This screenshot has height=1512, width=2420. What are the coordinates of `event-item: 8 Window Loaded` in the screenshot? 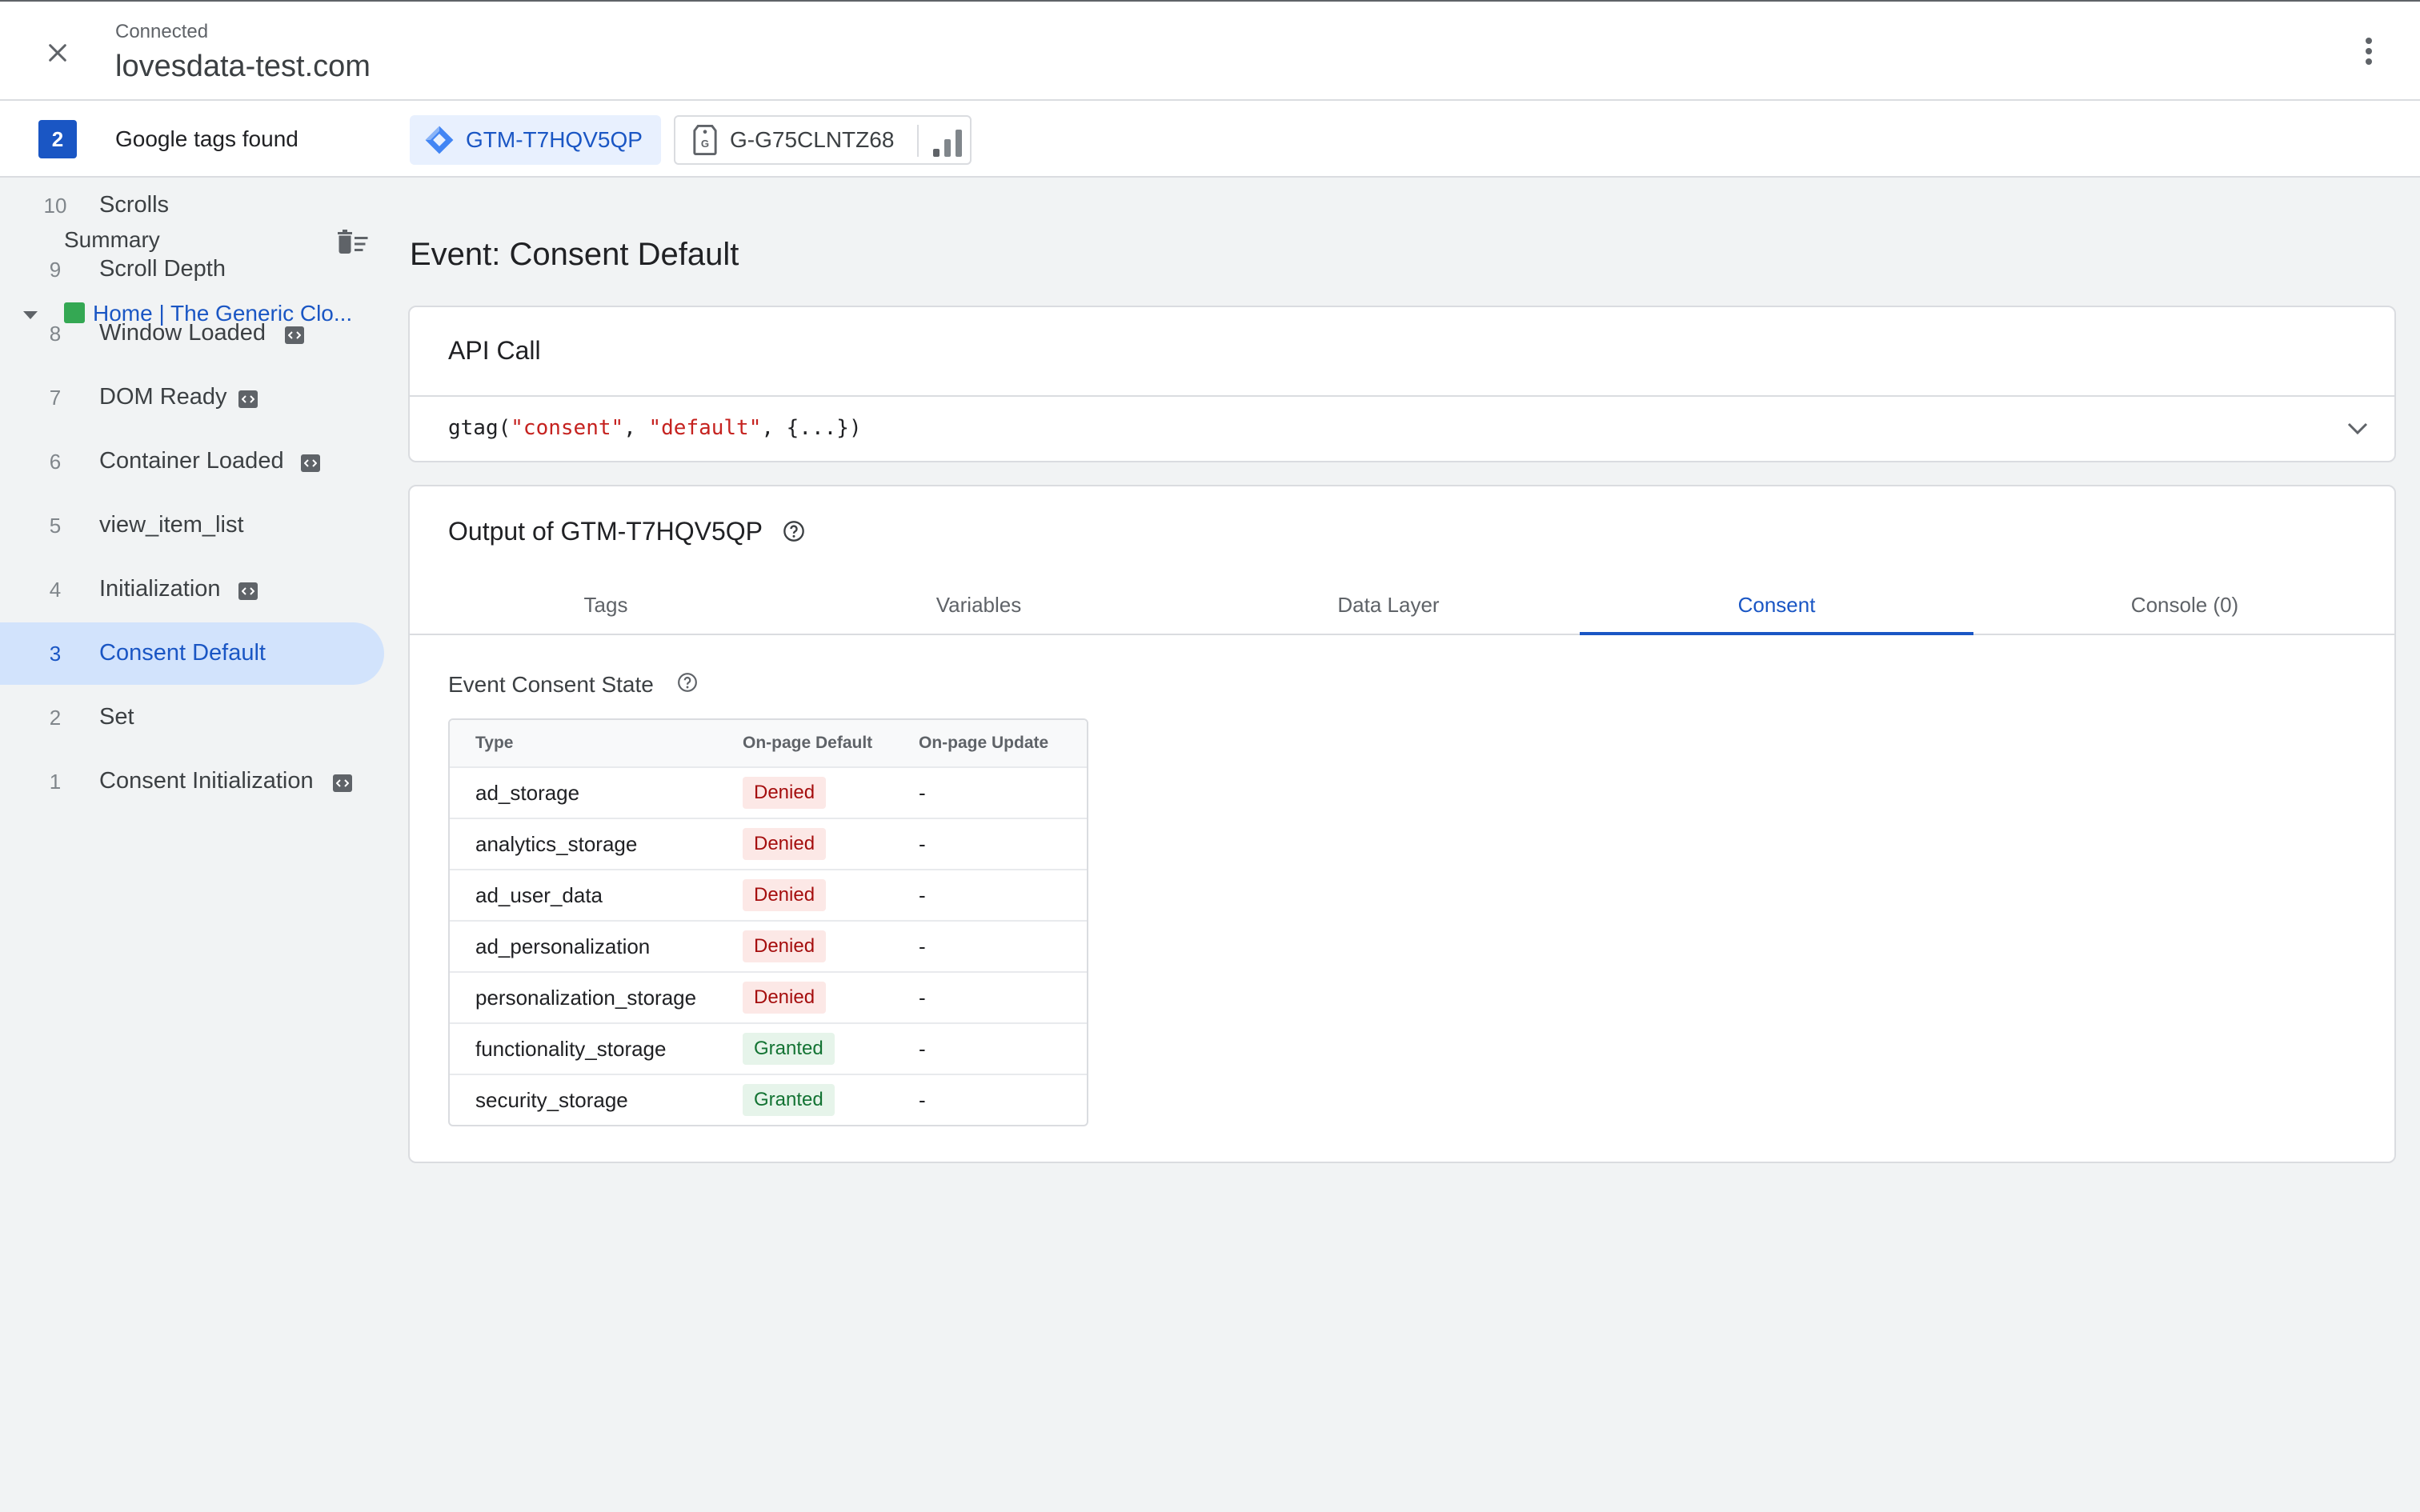 It's located at (192, 333).